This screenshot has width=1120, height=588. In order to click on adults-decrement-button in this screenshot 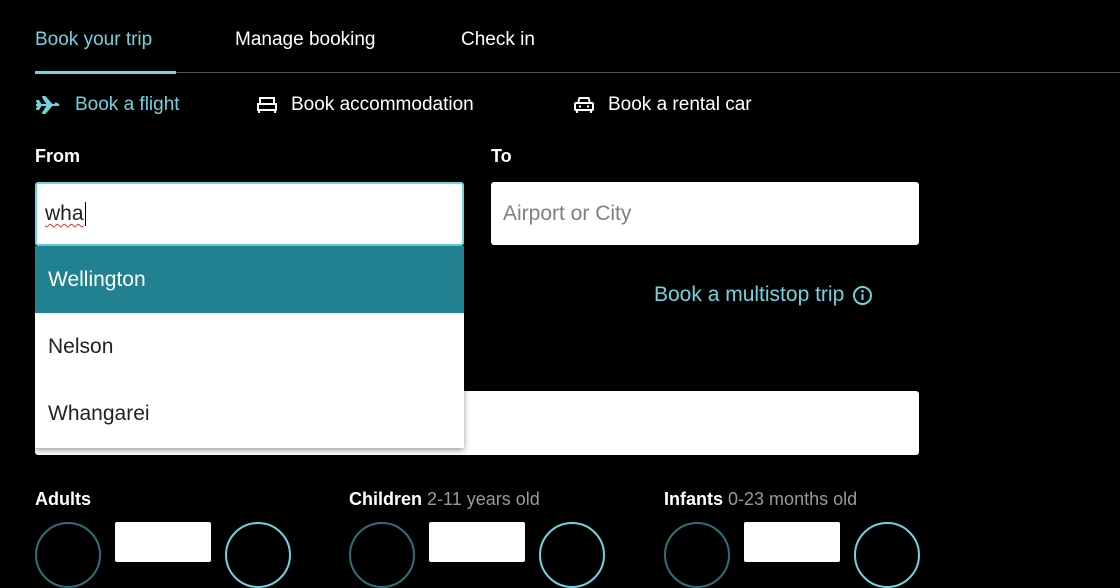, I will do `click(68, 555)`.